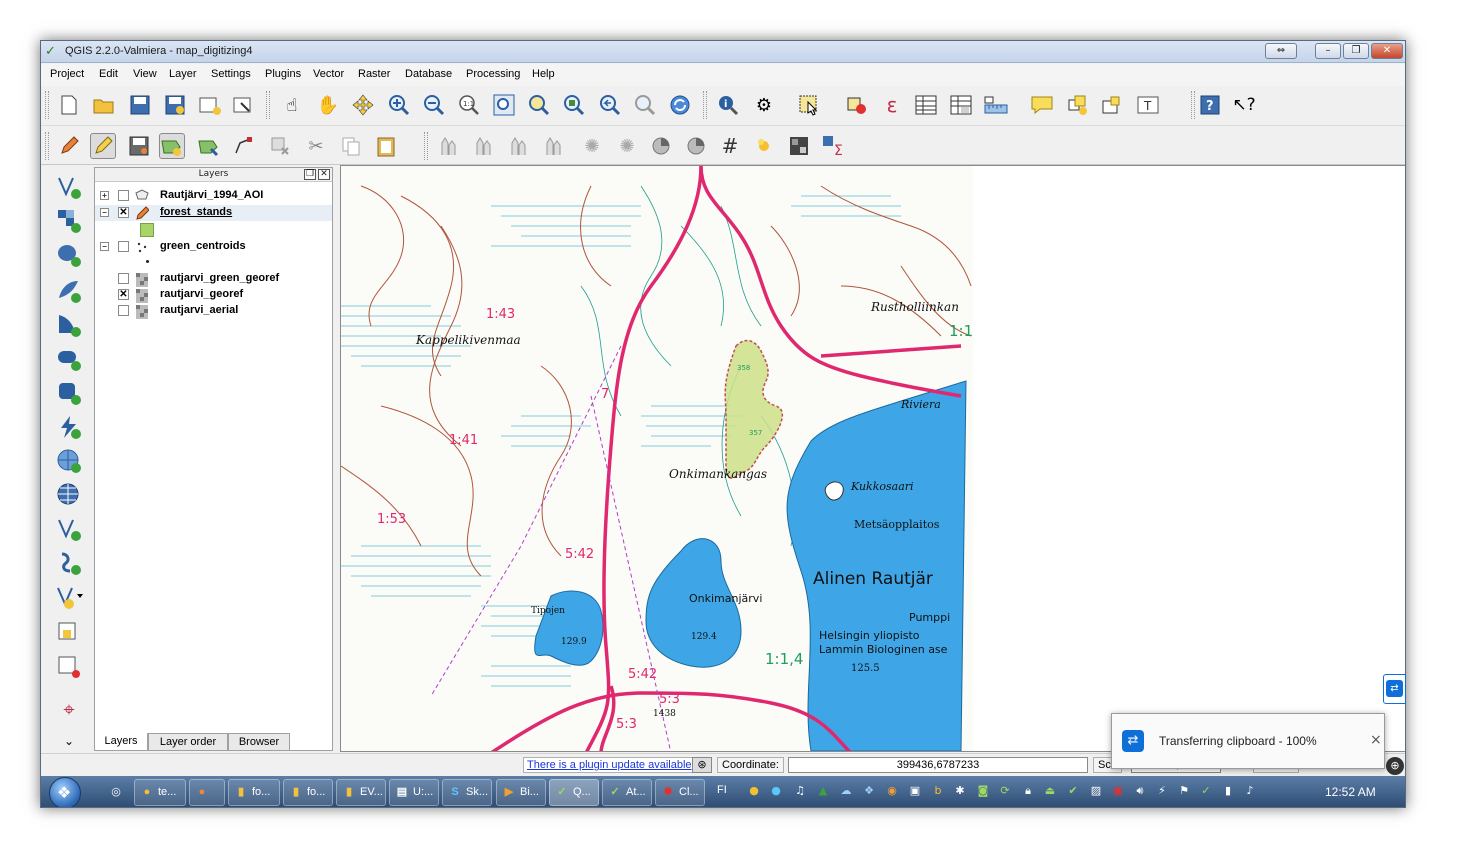 The image size is (1466, 868). What do you see at coordinates (328, 74) in the screenshot?
I see `menu-vector: Vector` at bounding box center [328, 74].